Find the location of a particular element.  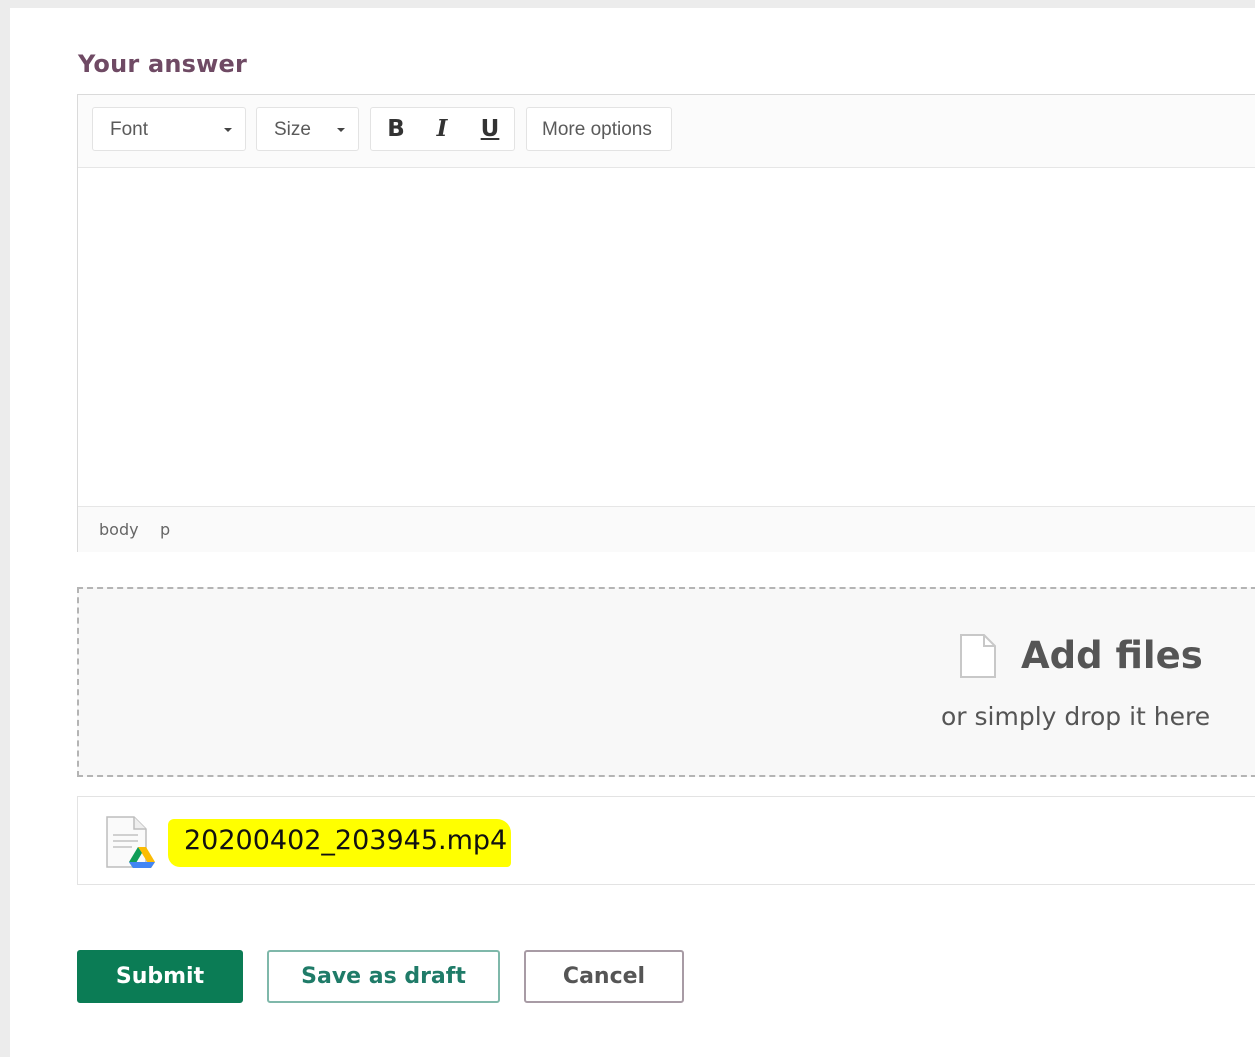

font-select: Font is located at coordinates (169, 129).